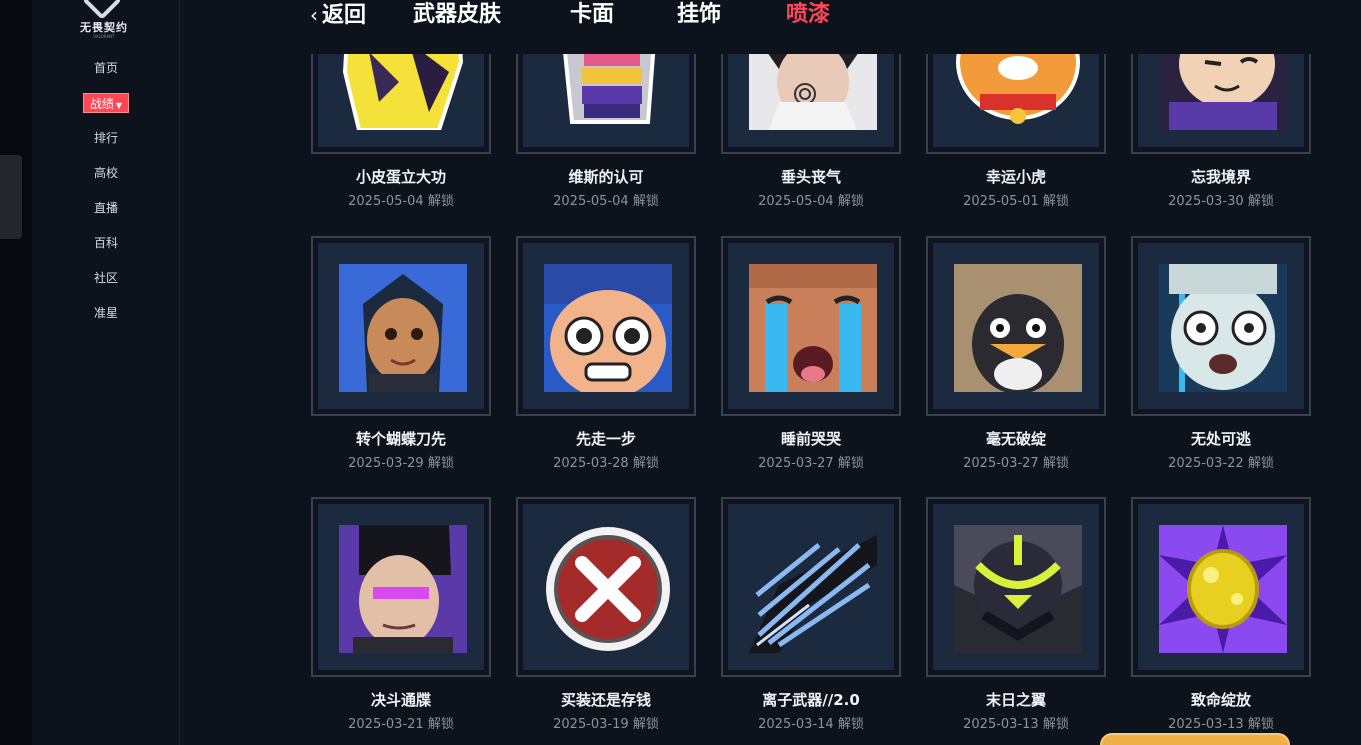 The height and width of the screenshot is (745, 1361). I want to click on unlock-date-value: 2025-03-19, so click(591, 724).